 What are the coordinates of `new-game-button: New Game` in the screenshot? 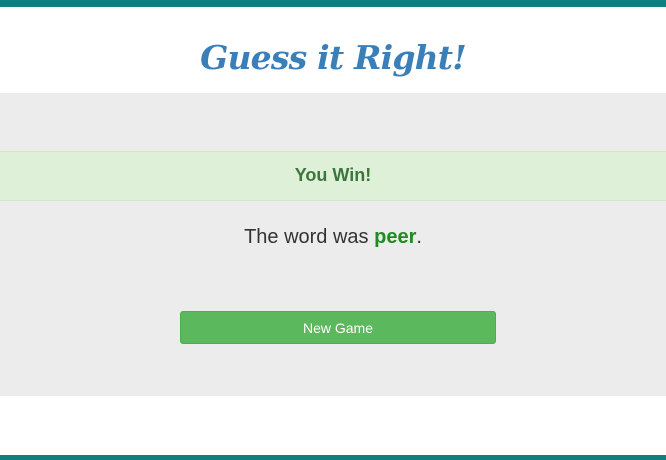 It's located at (338, 327).